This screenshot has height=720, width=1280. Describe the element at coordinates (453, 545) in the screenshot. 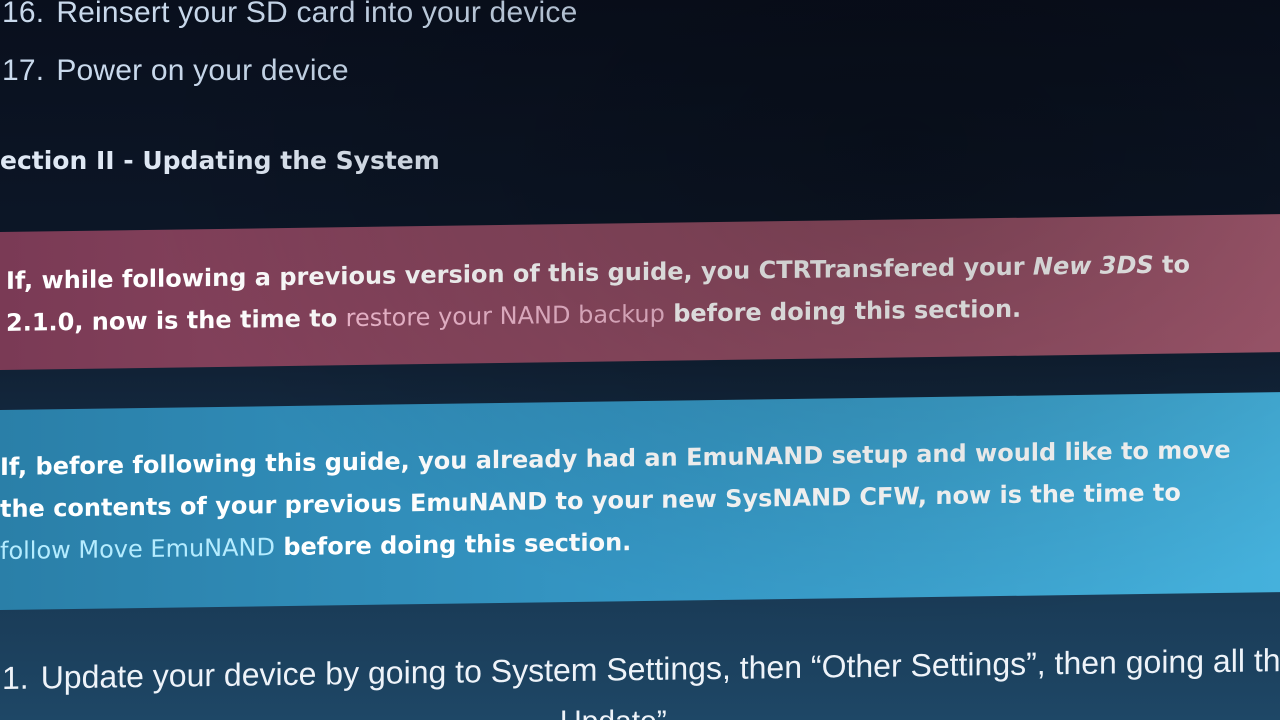

I see `info-text-after: before doing this section.` at that location.